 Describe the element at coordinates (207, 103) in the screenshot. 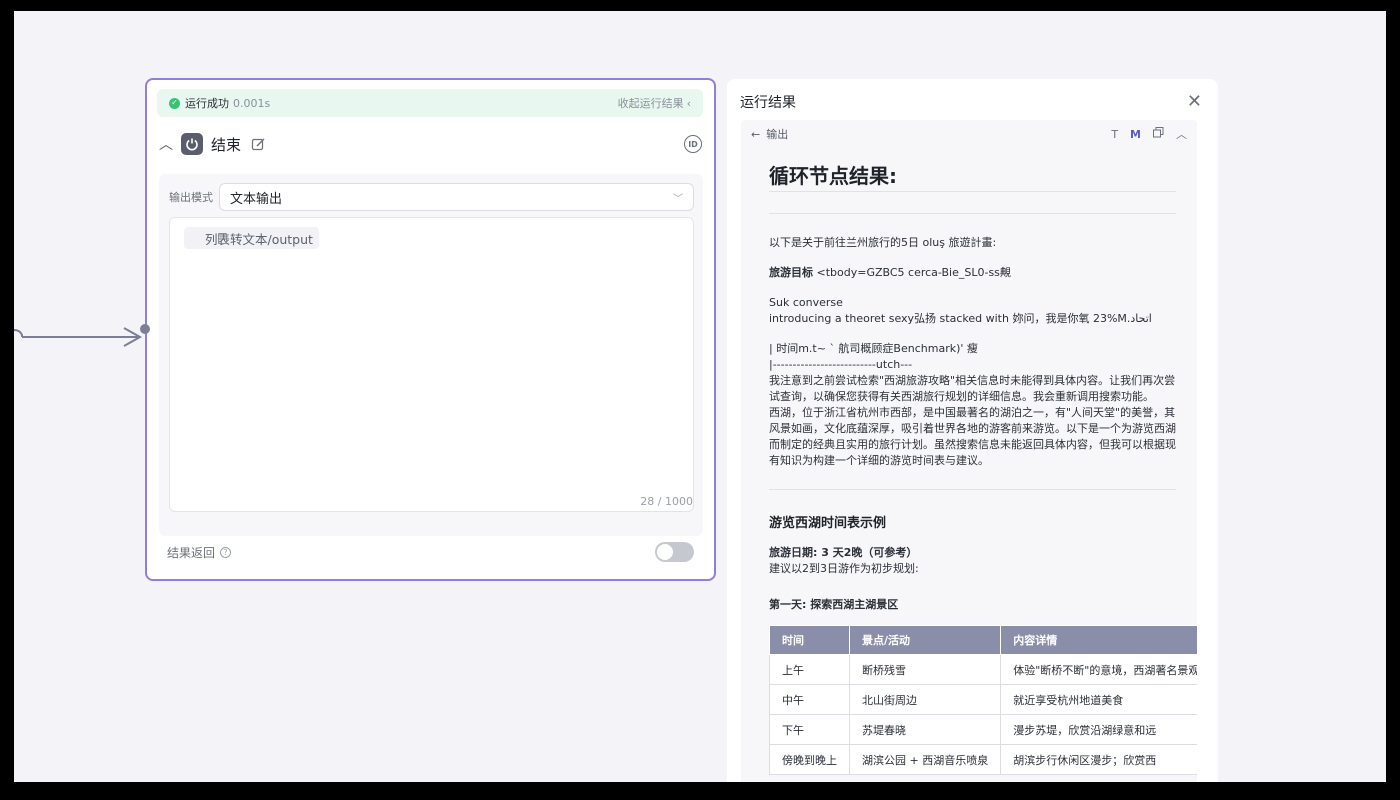

I see `run-status-text: 运行成功` at that location.